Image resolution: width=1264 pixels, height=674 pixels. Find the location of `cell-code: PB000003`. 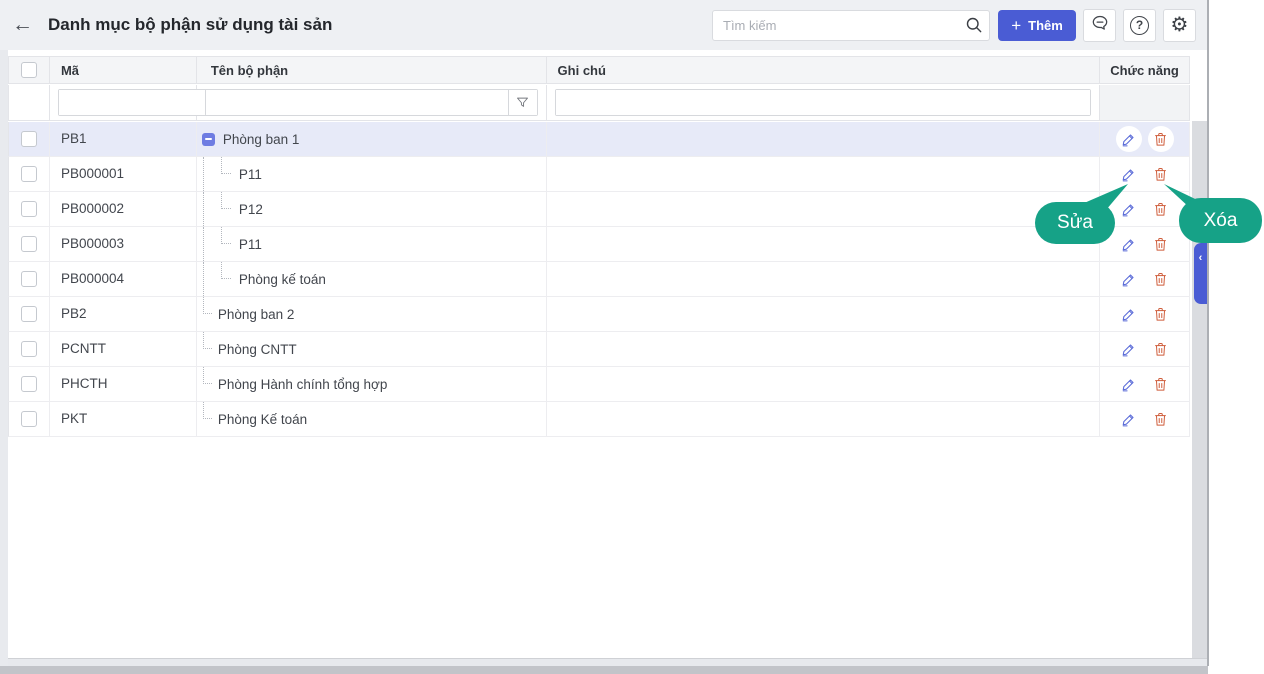

cell-code: PB000003 is located at coordinates (123, 244).